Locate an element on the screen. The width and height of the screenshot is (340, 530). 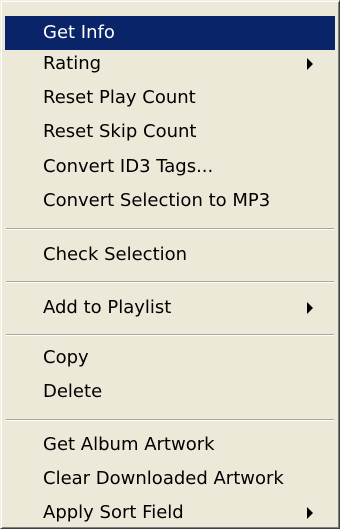
menu-item-reset-play-count: Reset Play Count is located at coordinates (170, 98).